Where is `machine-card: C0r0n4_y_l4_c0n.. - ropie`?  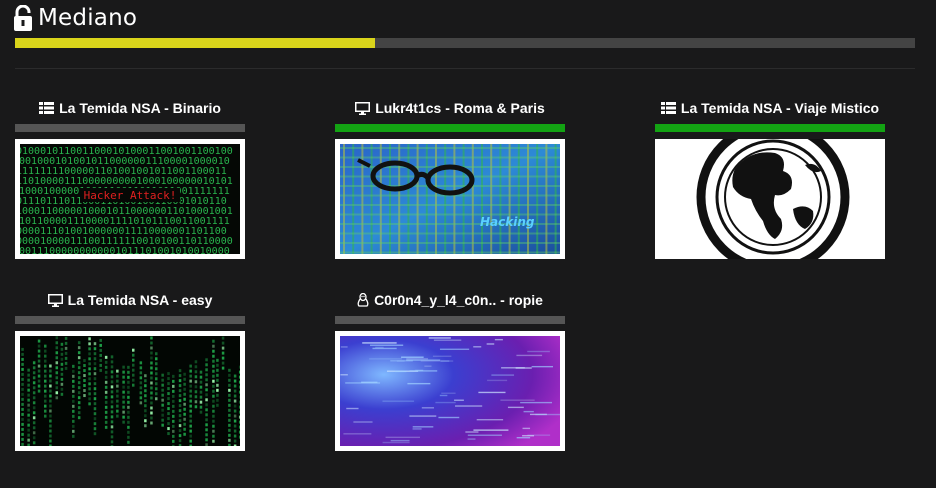 machine-card: C0r0n4_y_l4_c0n.. - ropie is located at coordinates (450, 370).